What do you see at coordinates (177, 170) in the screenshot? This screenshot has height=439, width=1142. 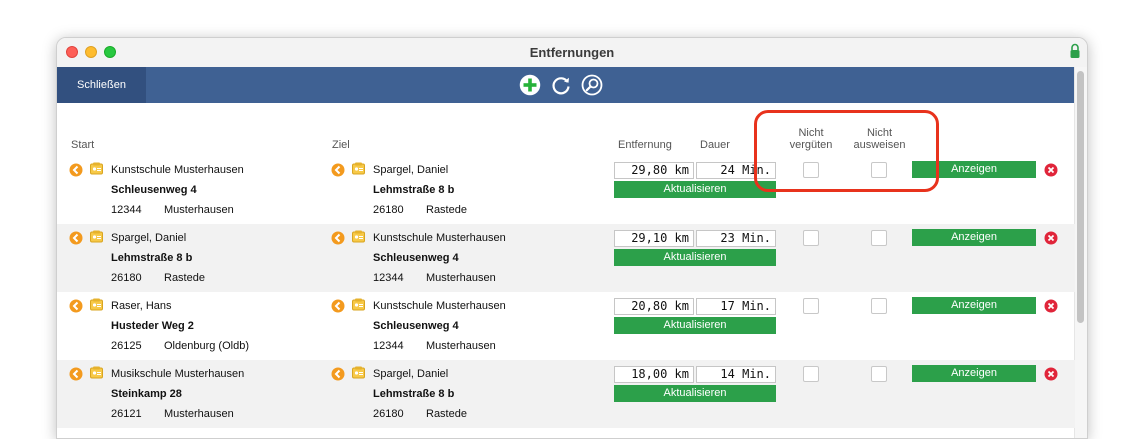 I see `start-name: Kunstschule Musterhausen` at bounding box center [177, 170].